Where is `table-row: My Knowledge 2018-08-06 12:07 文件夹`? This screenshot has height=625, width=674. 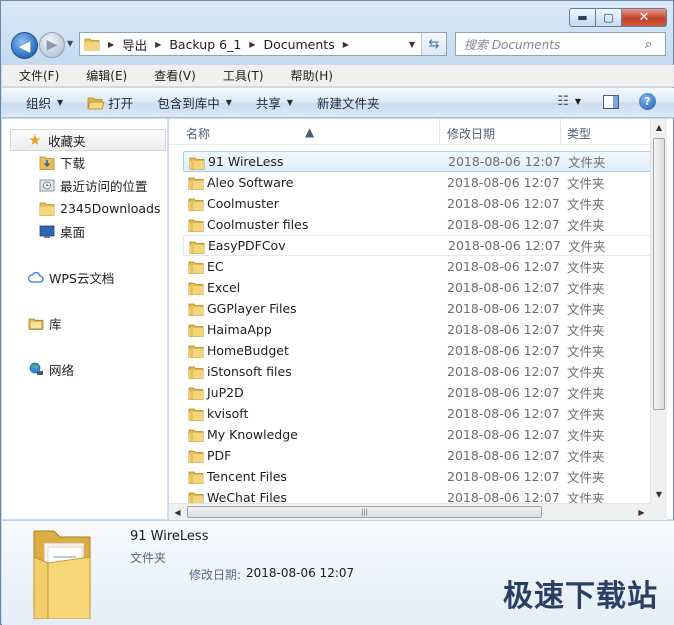 table-row: My Knowledge 2018-08-06 12:07 文件夹 is located at coordinates (417, 434).